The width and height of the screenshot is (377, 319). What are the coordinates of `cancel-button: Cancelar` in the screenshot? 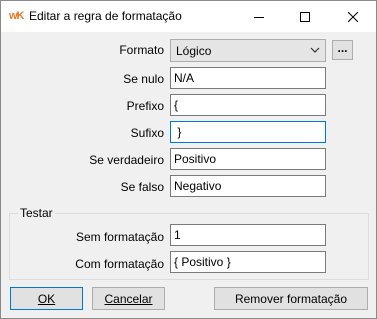 It's located at (128, 298).